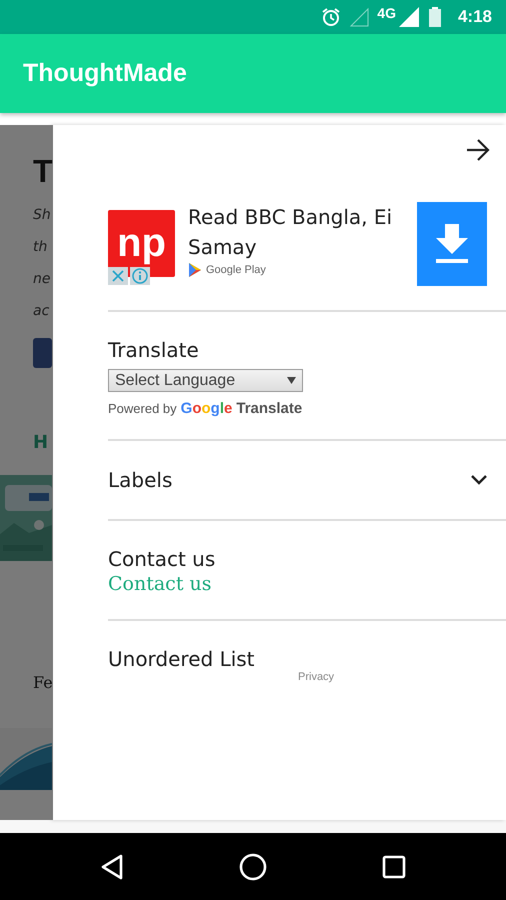  What do you see at coordinates (195, 270) in the screenshot?
I see `play-store-icon` at bounding box center [195, 270].